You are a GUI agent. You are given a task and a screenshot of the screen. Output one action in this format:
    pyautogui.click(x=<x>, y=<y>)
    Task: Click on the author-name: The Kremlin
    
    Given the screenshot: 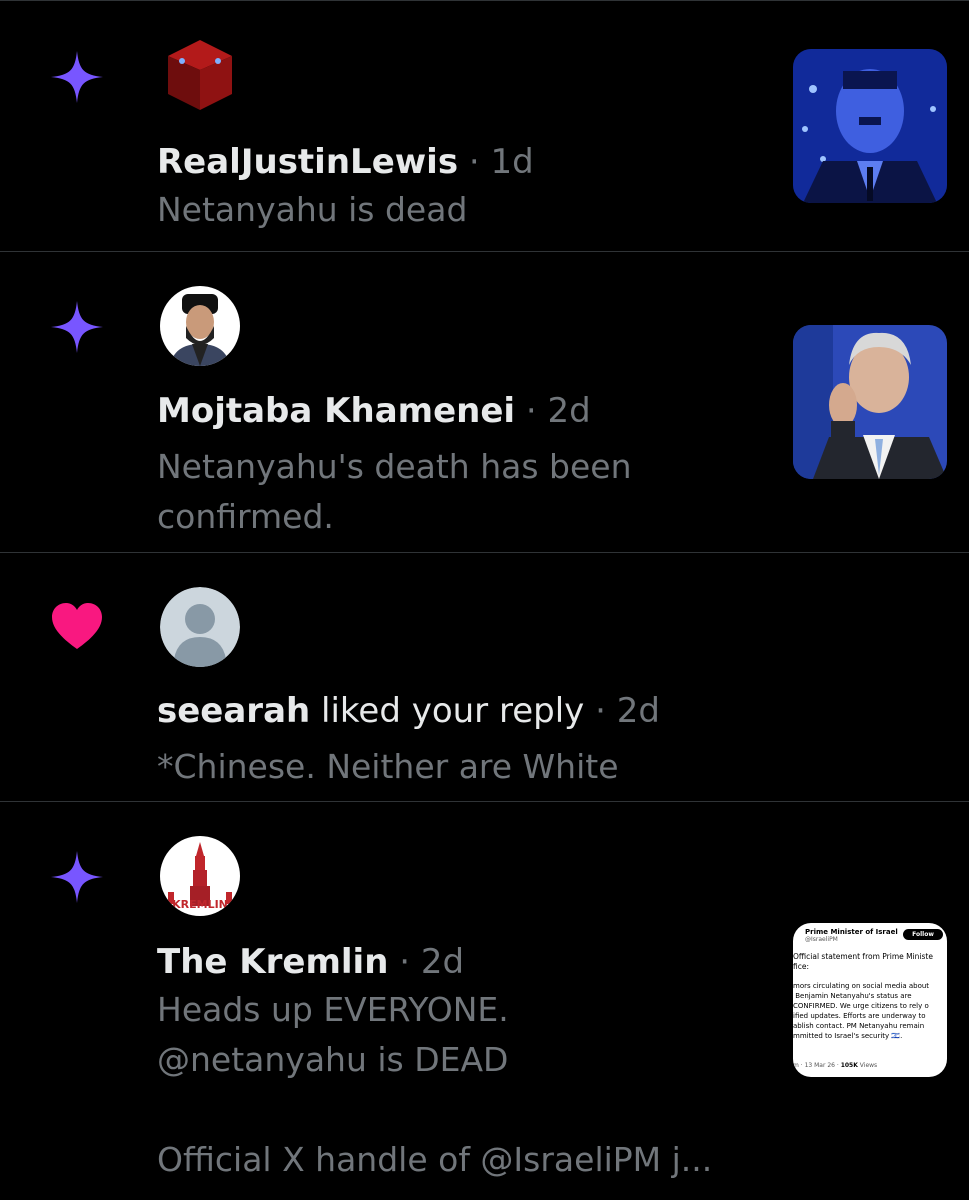 What is the action you would take?
    pyautogui.click(x=272, y=962)
    